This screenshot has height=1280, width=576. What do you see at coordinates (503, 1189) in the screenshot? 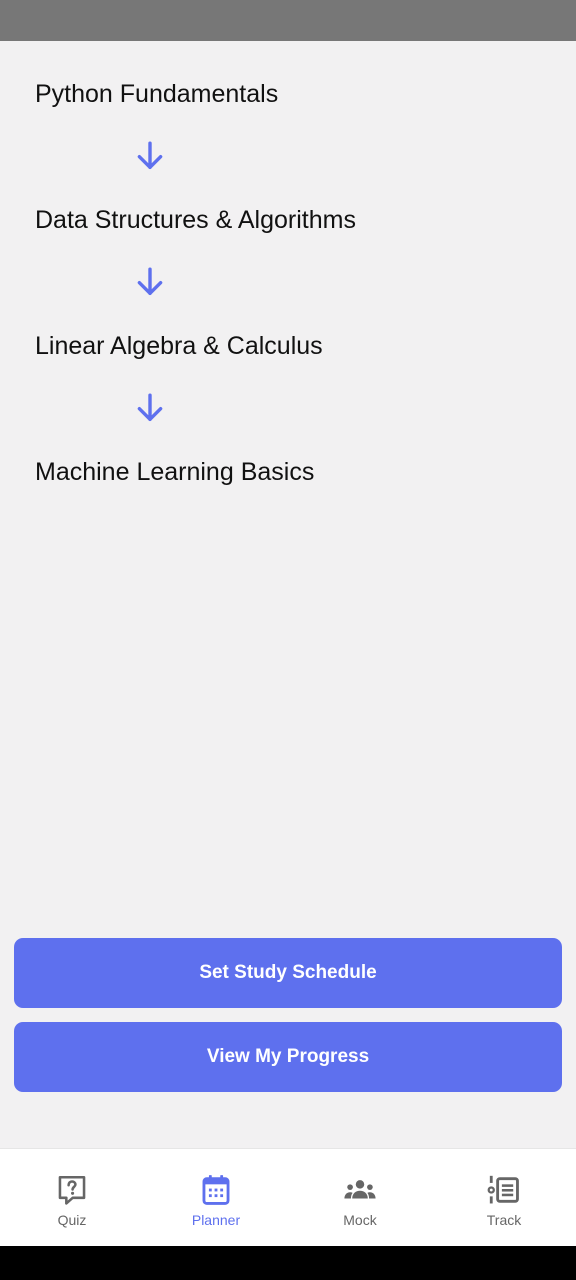
I see `track-list-icon` at bounding box center [503, 1189].